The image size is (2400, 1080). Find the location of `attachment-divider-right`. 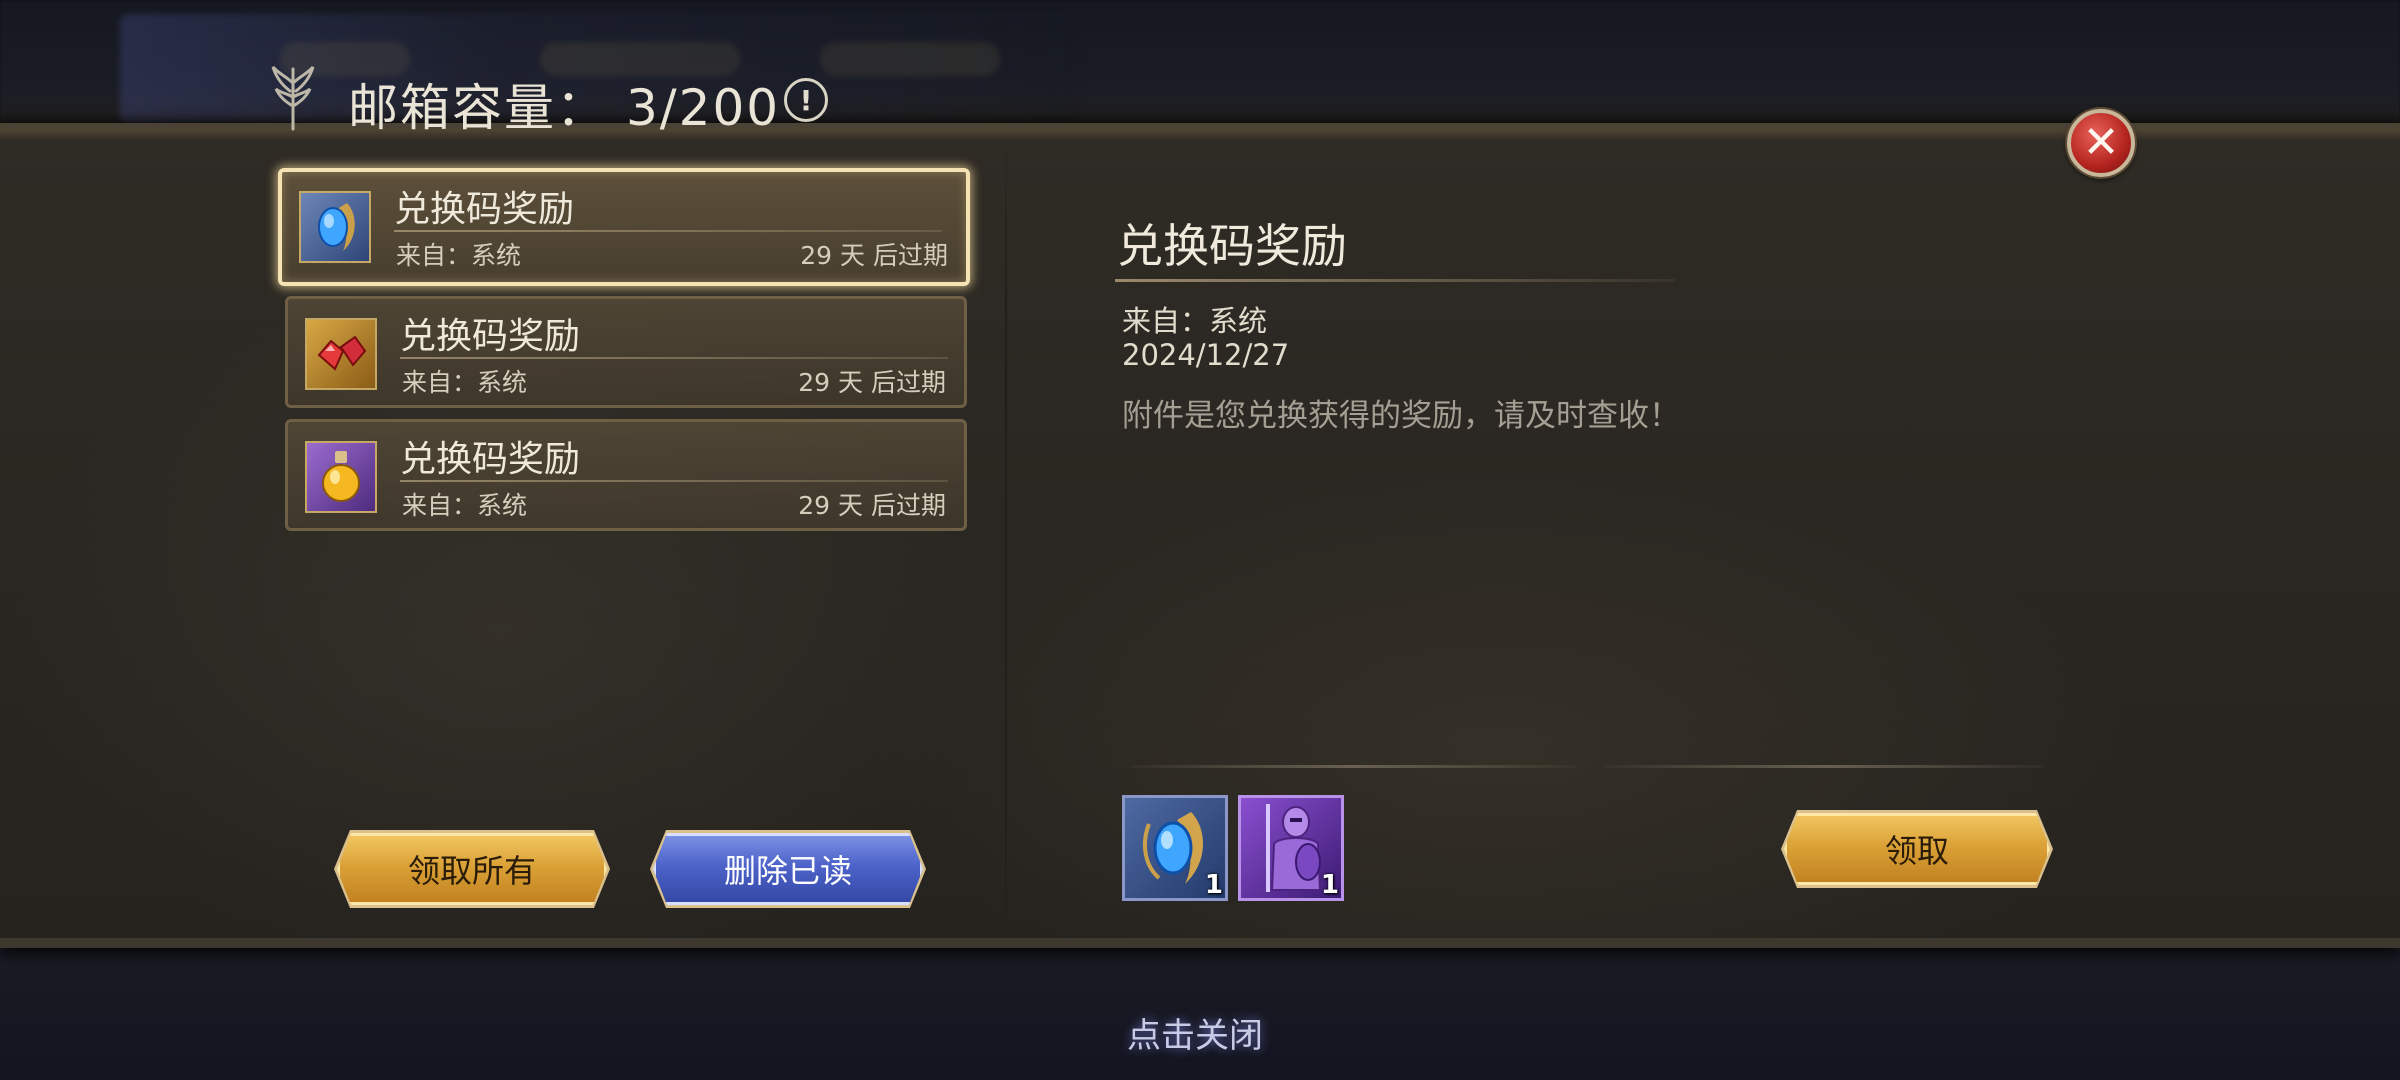

attachment-divider-right is located at coordinates (1825, 766).